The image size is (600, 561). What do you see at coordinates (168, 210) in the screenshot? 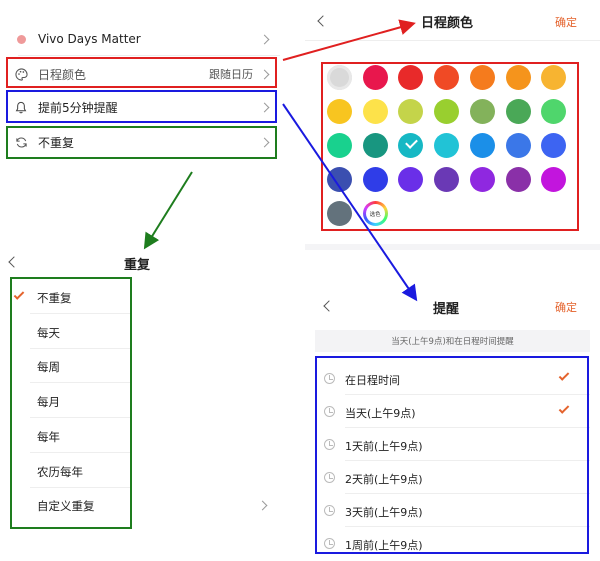
I see `arrow-green` at bounding box center [168, 210].